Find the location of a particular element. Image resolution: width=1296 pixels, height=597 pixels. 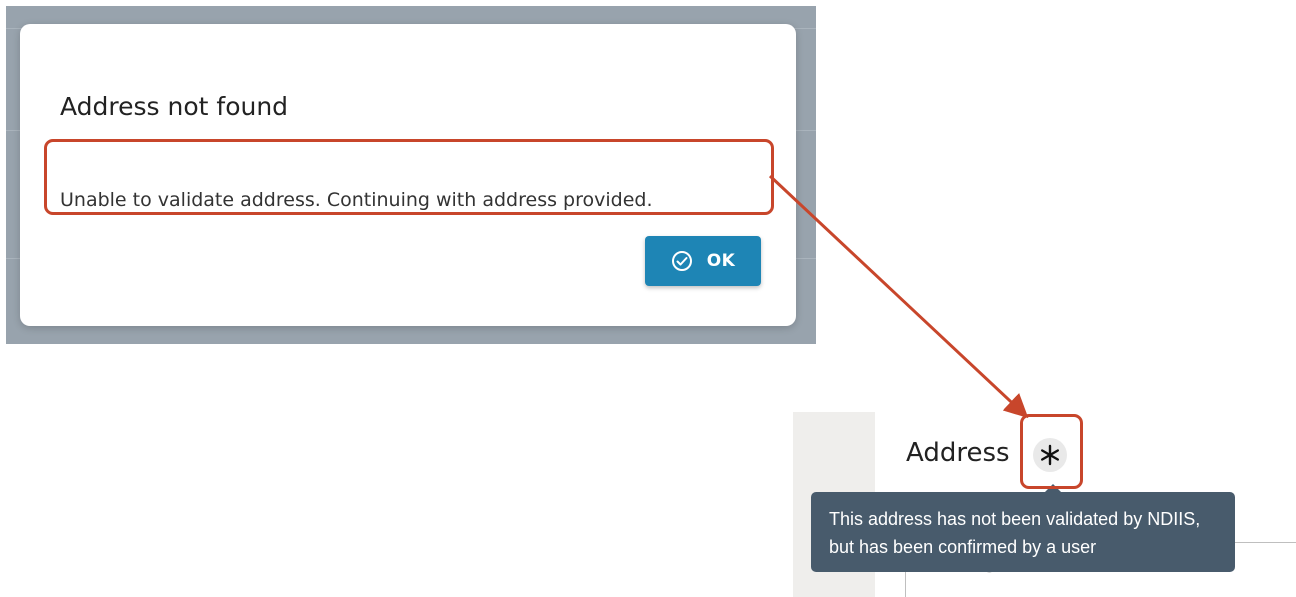

annotation-arrow is located at coordinates (898, 296).